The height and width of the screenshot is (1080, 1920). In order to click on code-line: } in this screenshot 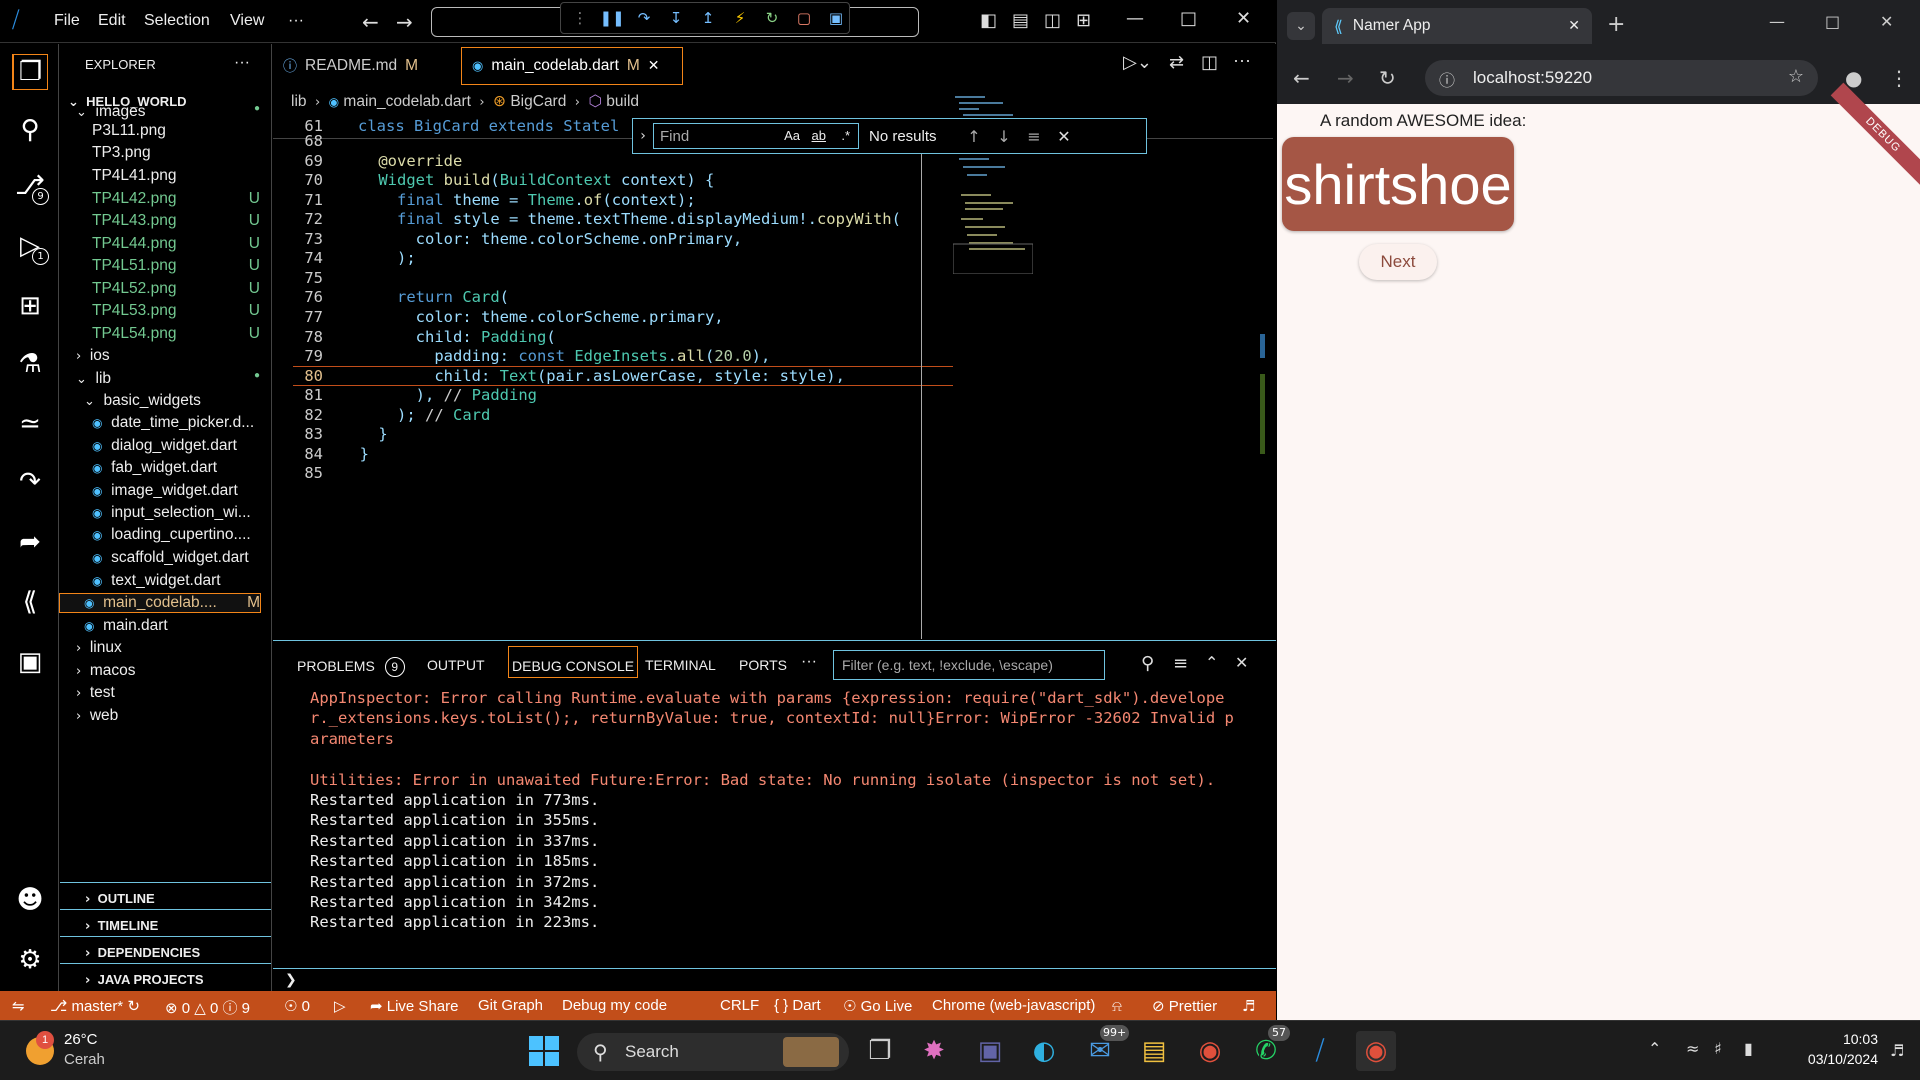, I will do `click(355, 454)`.